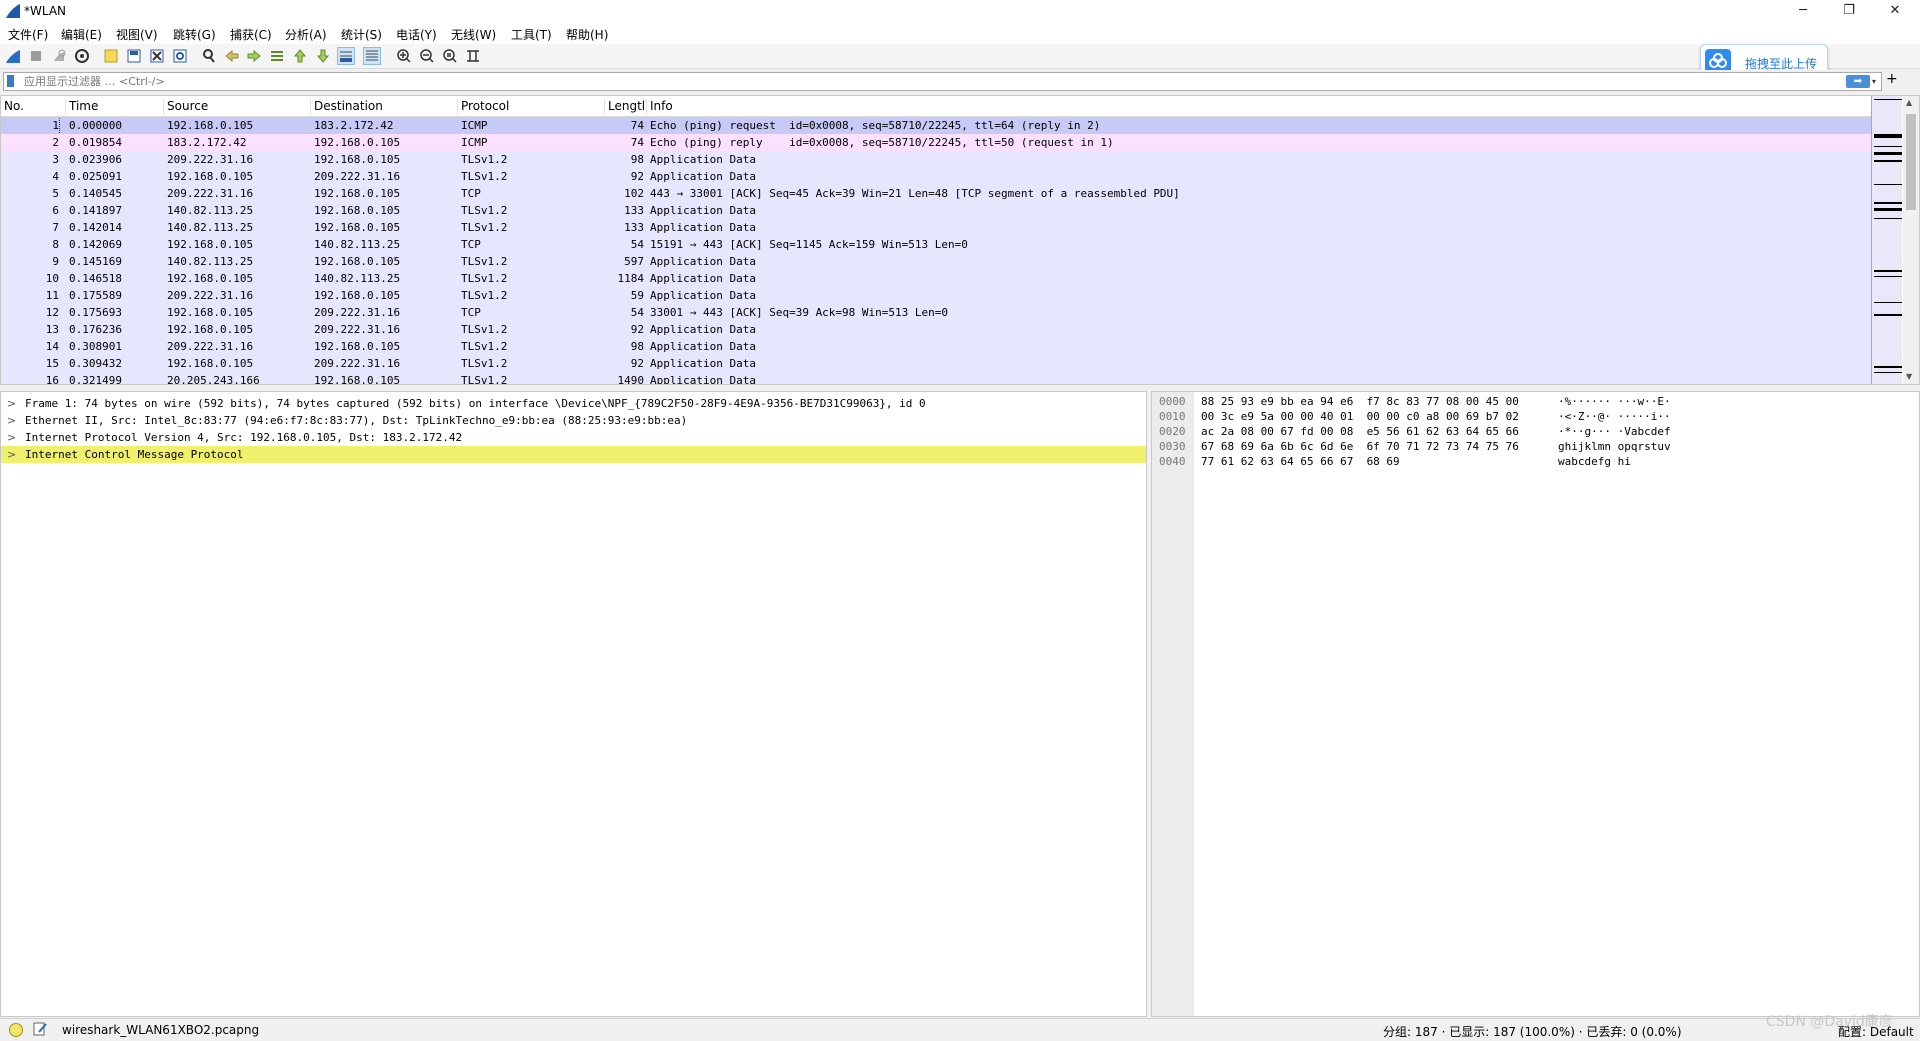  What do you see at coordinates (16, 1030) in the screenshot?
I see `expert-info-led-icon` at bounding box center [16, 1030].